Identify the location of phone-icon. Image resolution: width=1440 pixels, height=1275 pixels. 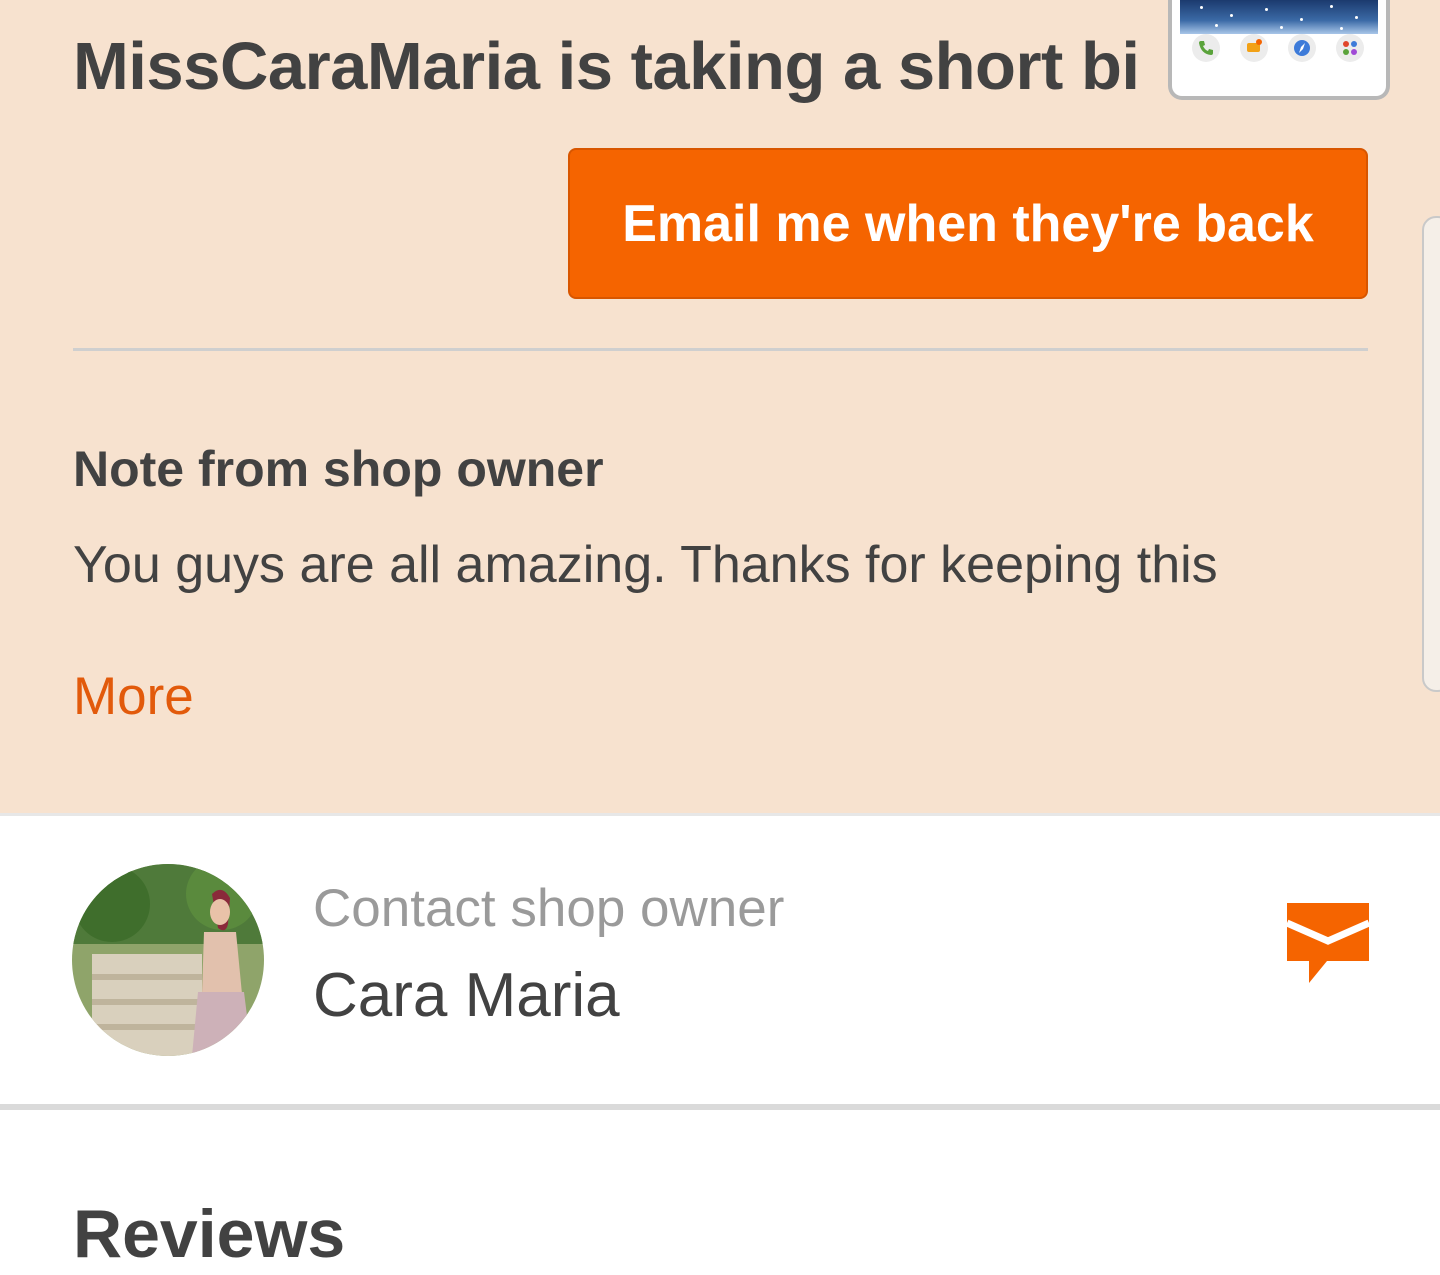
(1206, 48).